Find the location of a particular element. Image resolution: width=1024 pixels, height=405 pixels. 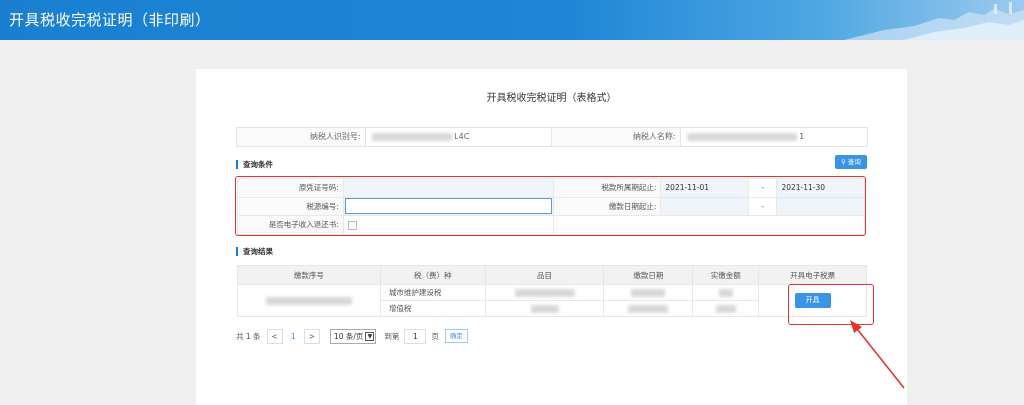

goto-label: 到第 is located at coordinates (392, 336).